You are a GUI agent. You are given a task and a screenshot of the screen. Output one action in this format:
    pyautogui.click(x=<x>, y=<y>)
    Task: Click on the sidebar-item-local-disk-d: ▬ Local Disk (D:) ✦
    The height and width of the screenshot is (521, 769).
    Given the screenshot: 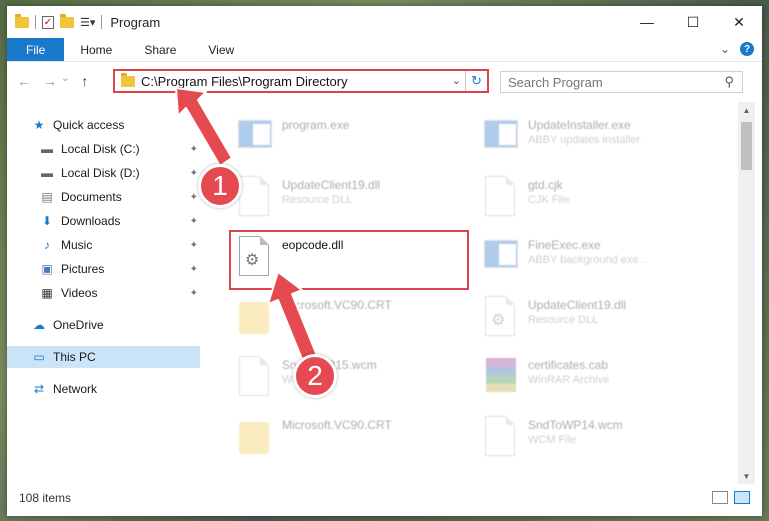 What is the action you would take?
    pyautogui.click(x=103, y=173)
    